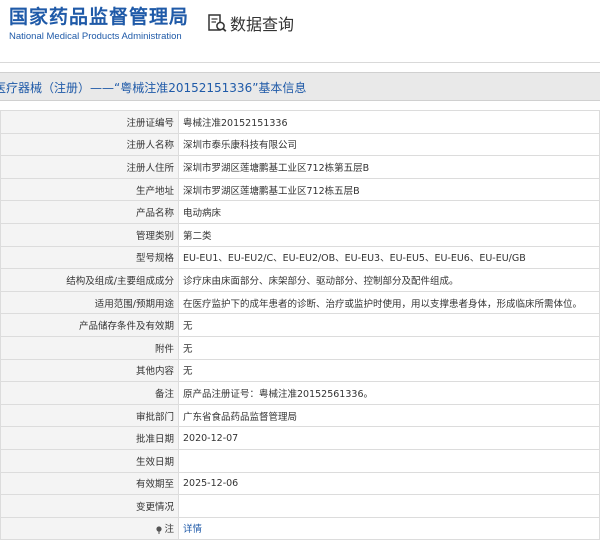  I want to click on detail-row: 管理类别 第二类, so click(300, 234).